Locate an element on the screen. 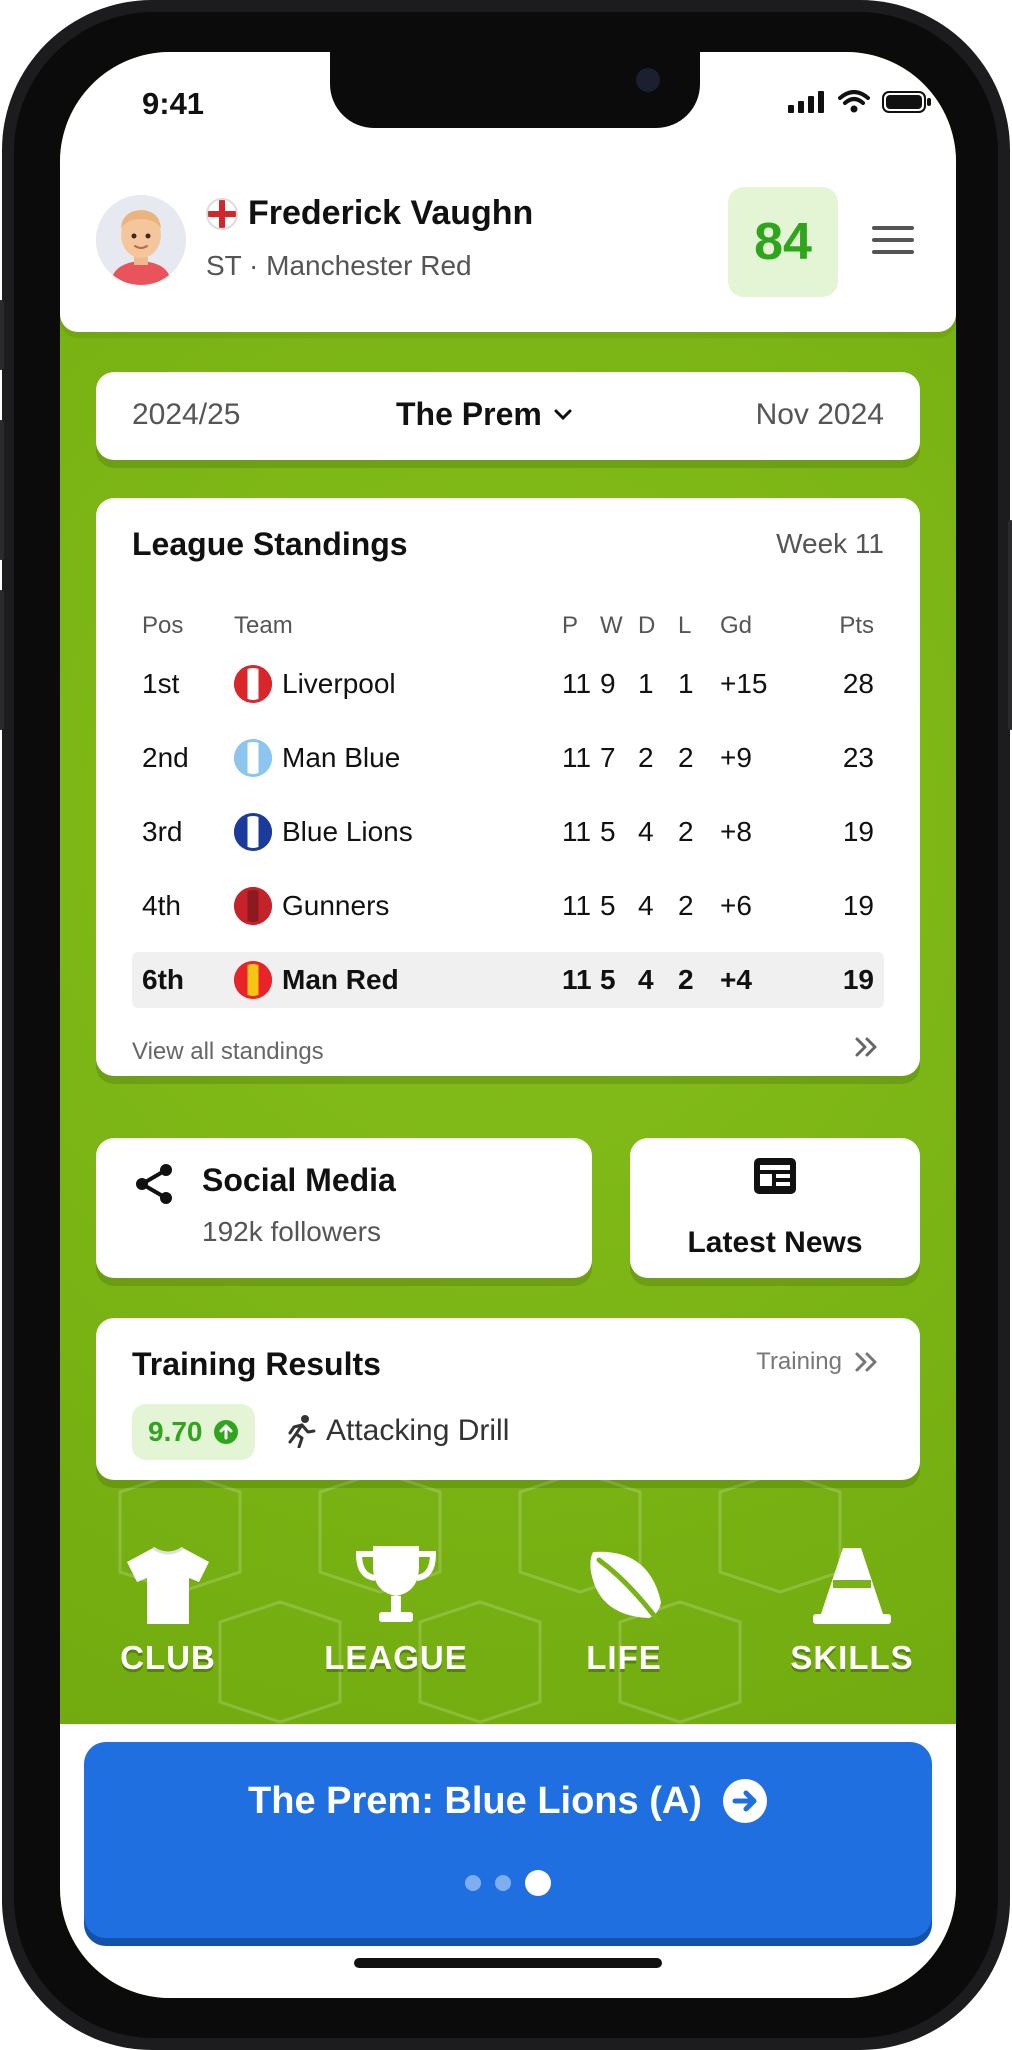 The height and width of the screenshot is (2050, 1012). bottom-navigation: CLUB LEAGUE LIFE SKILLS is located at coordinates (508, 1632).